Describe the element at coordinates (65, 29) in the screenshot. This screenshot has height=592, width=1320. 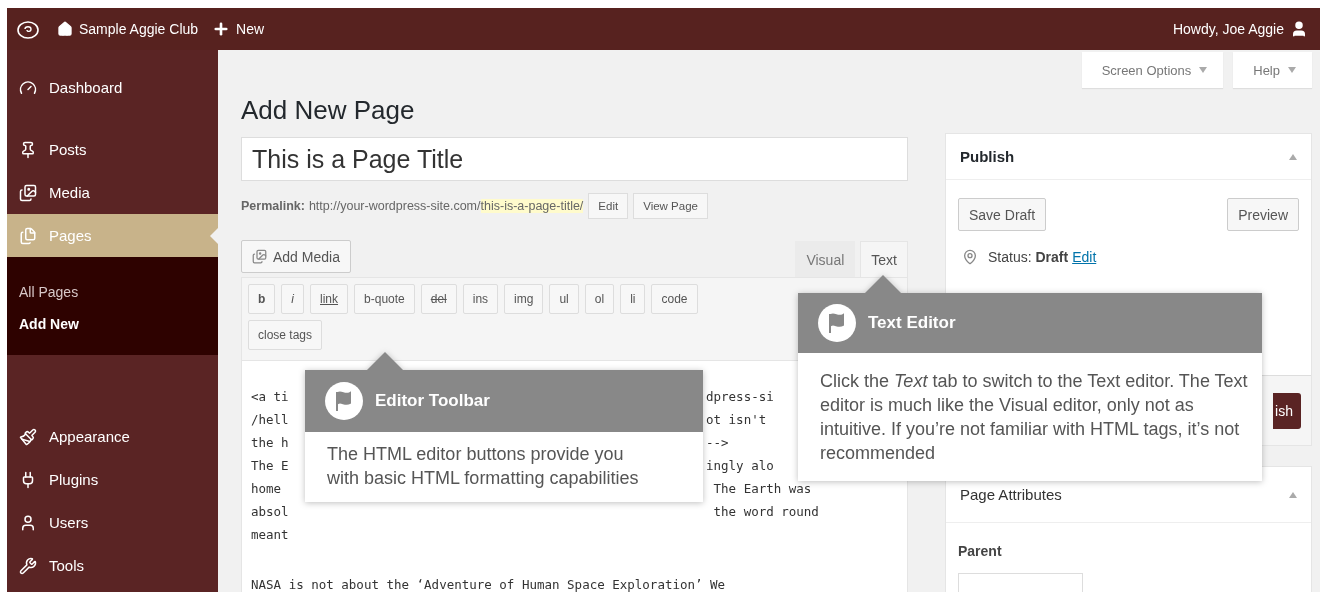
I see `home-icon` at that location.